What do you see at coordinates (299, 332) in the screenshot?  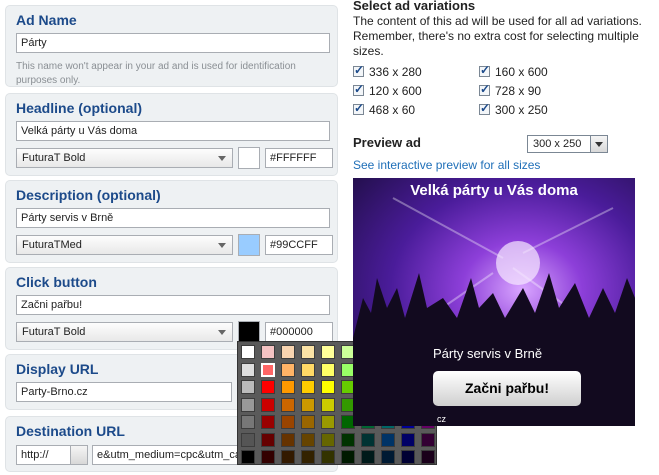 I see `click-button-color-input: #000000` at bounding box center [299, 332].